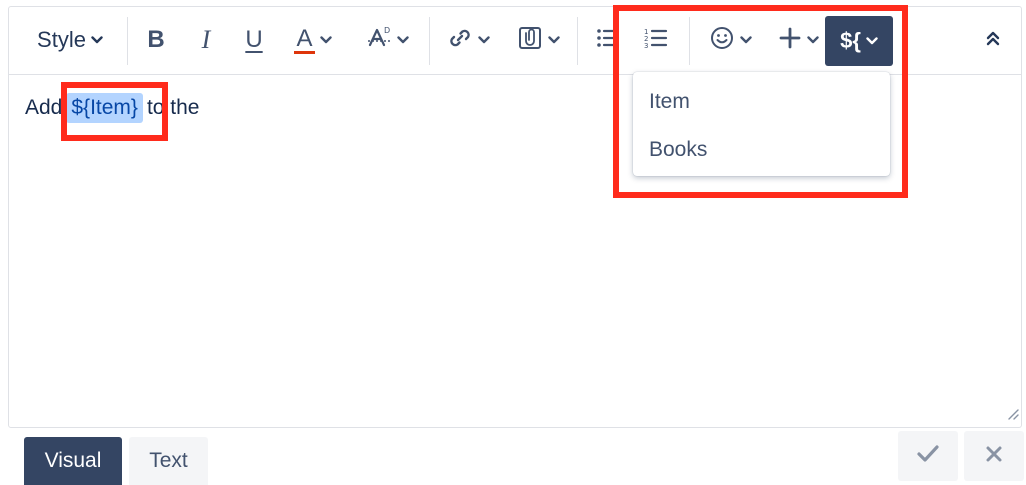  Describe the element at coordinates (387, 30) in the screenshot. I see `svg-text: D` at that location.